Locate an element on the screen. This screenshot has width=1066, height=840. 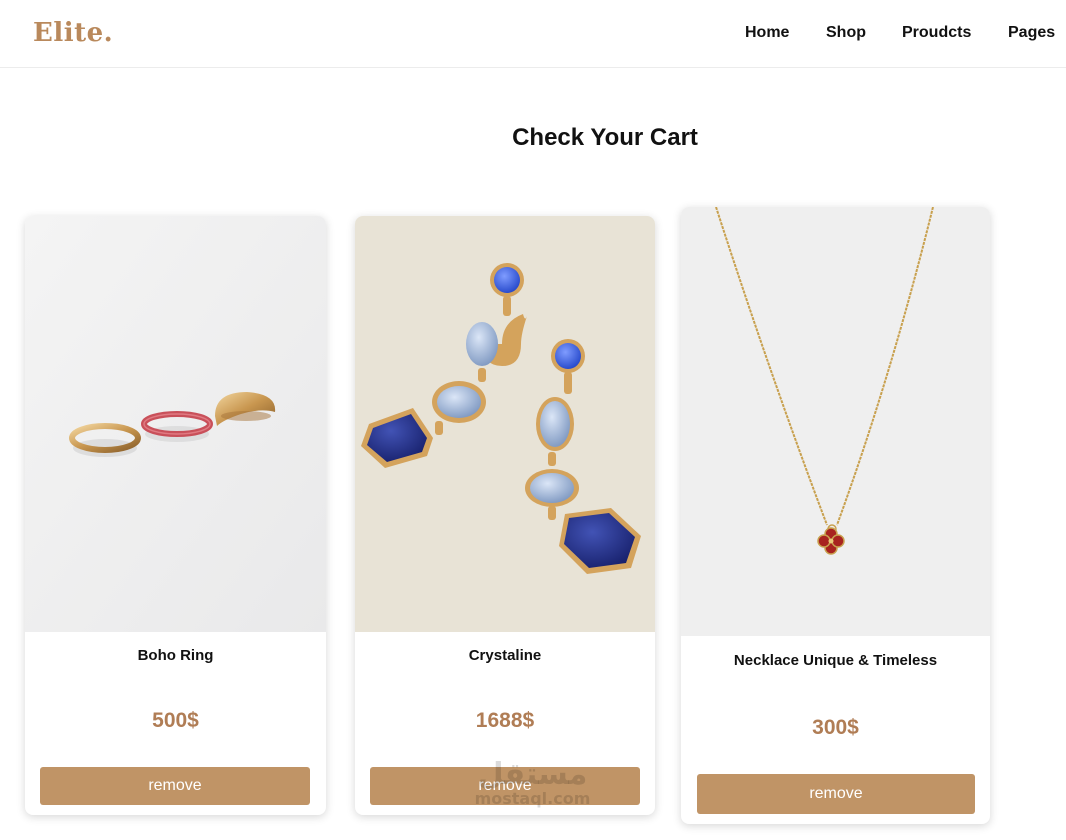
site-header: Elite. Home Shop Proudcts Pages is located at coordinates (533, 34).